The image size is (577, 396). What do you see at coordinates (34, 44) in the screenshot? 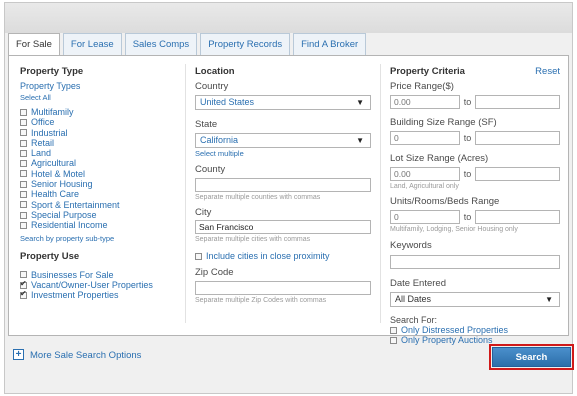
I see `tab-for-sale: For Sale` at bounding box center [34, 44].